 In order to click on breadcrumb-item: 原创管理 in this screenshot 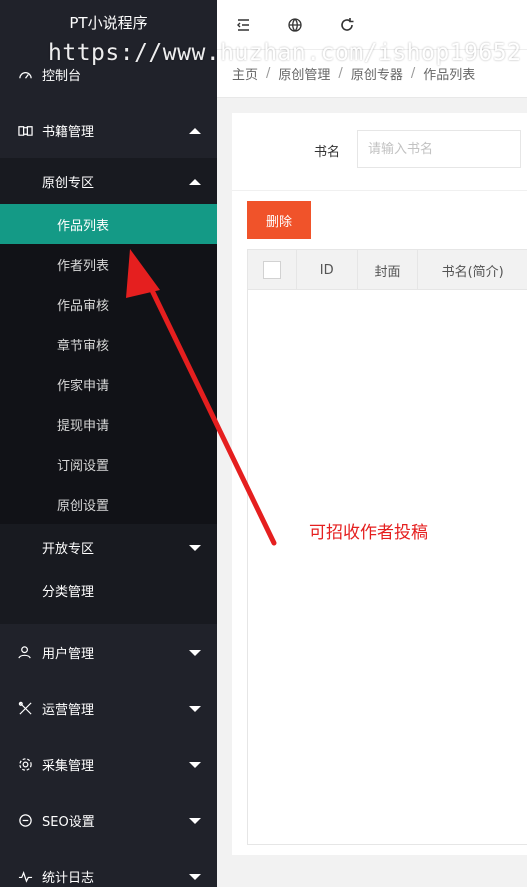, I will do `click(304, 73)`.